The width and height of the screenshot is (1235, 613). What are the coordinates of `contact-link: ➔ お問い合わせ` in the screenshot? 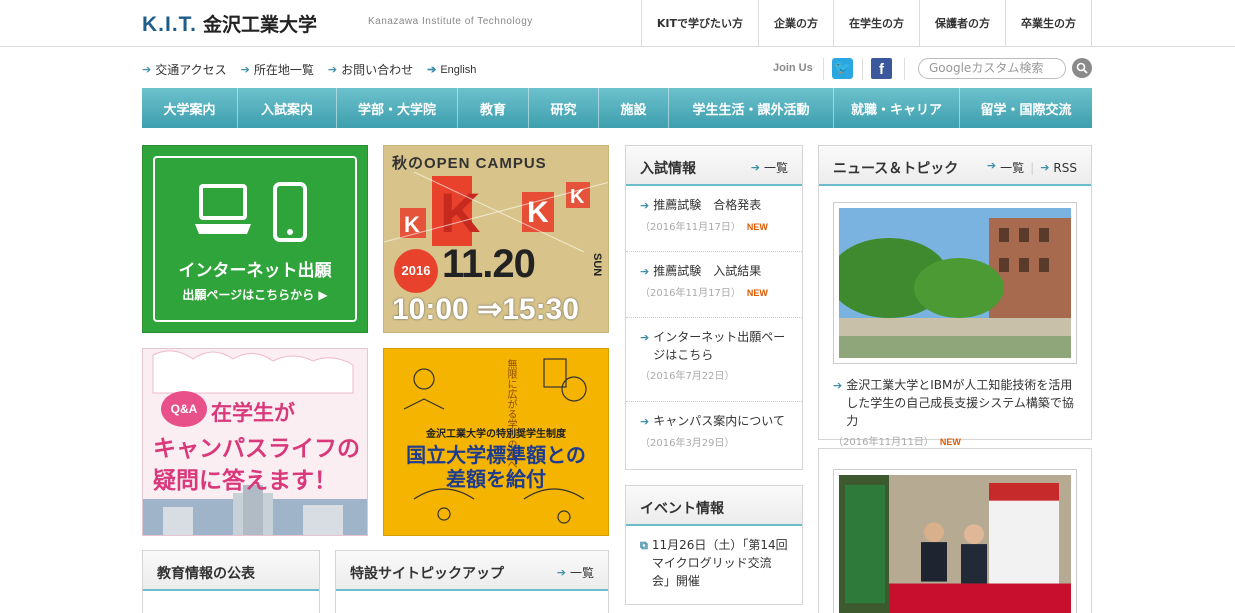 It's located at (370, 69).